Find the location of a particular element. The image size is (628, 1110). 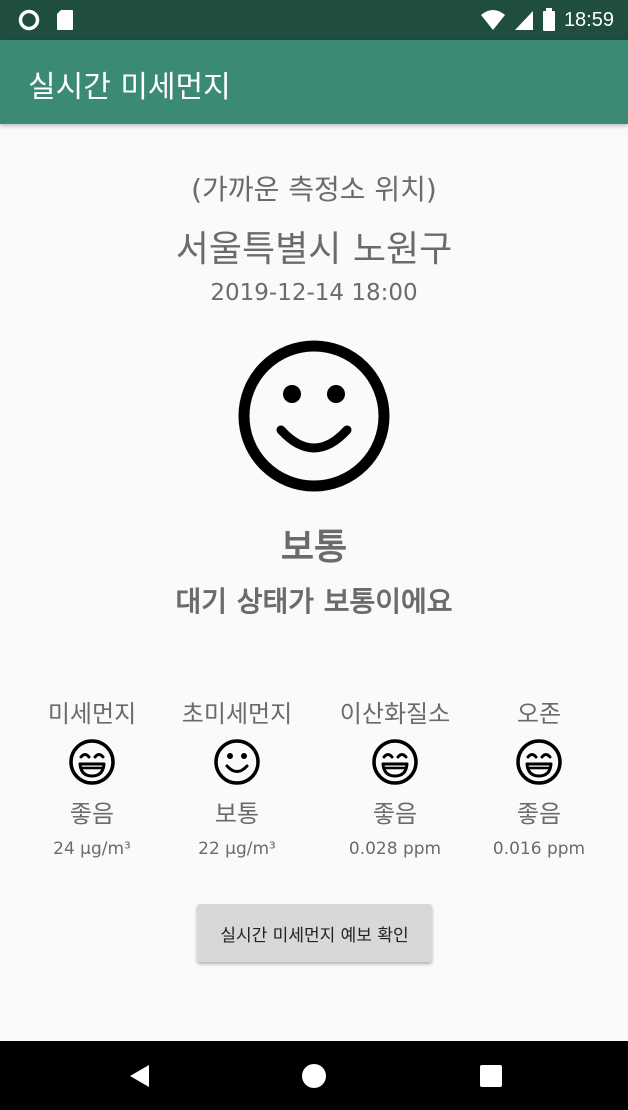

pollutant-name: 미세먼지 is located at coordinates (92, 714).